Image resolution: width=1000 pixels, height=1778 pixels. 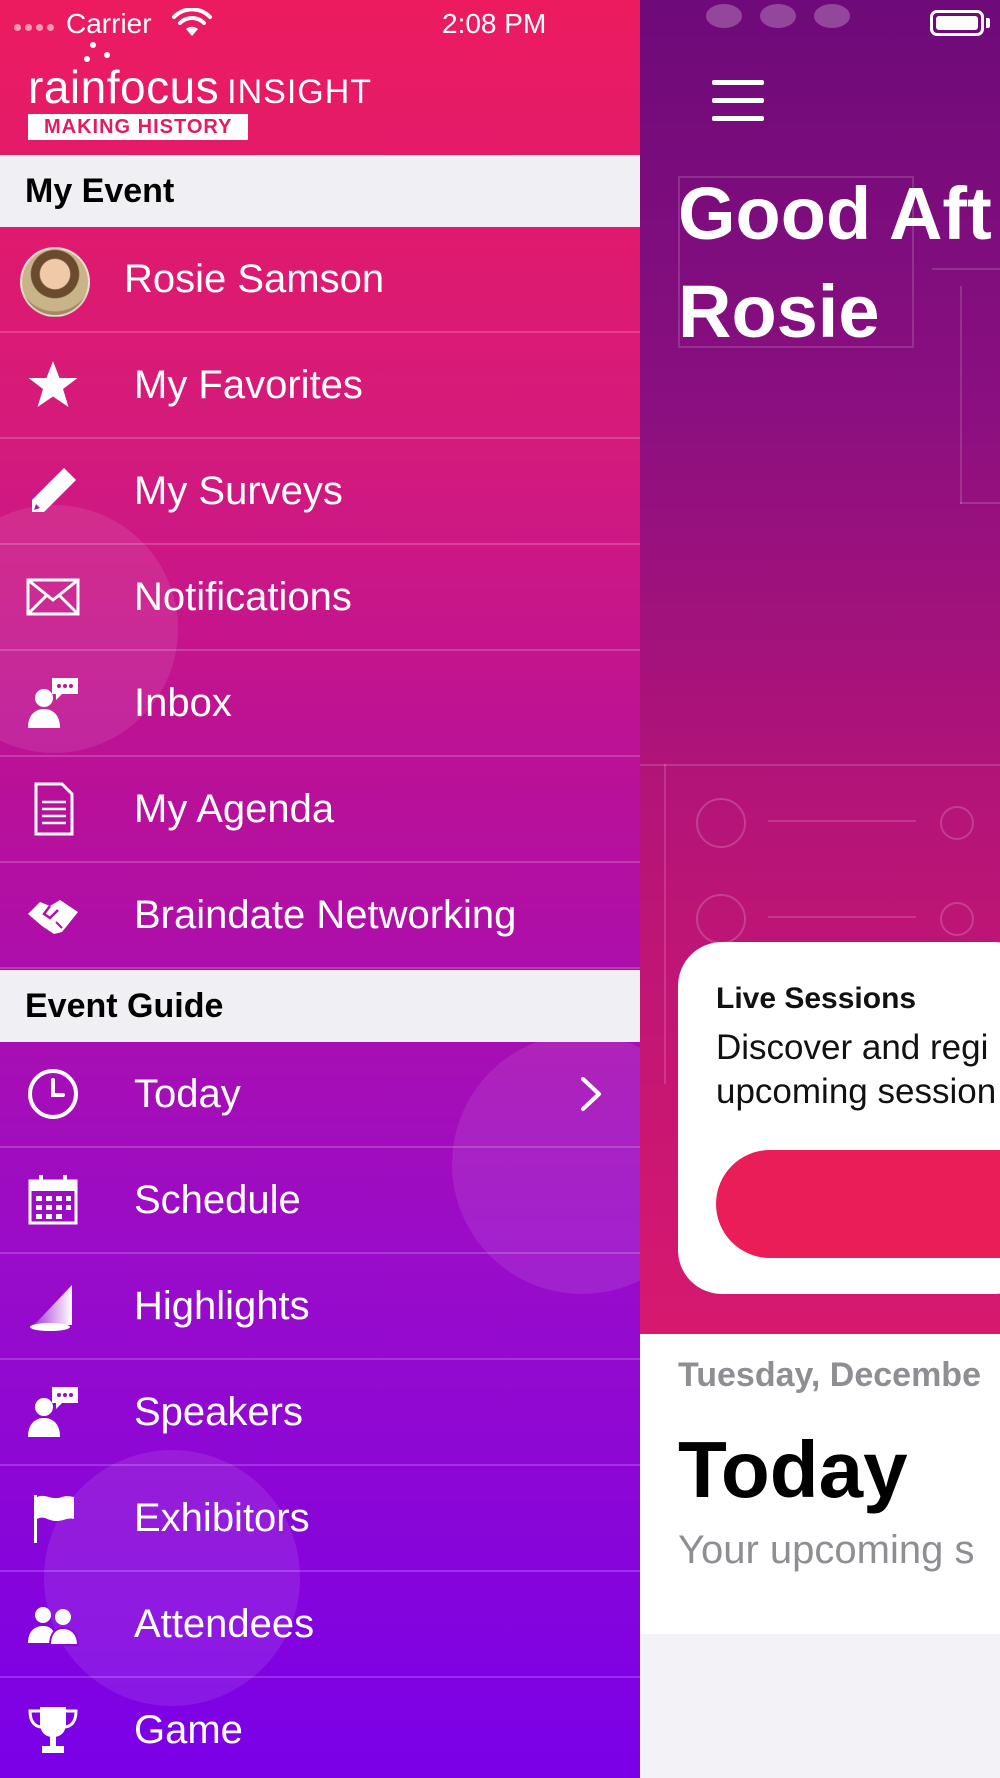 I want to click on calendar-icon, so click(x=53, y=1200).